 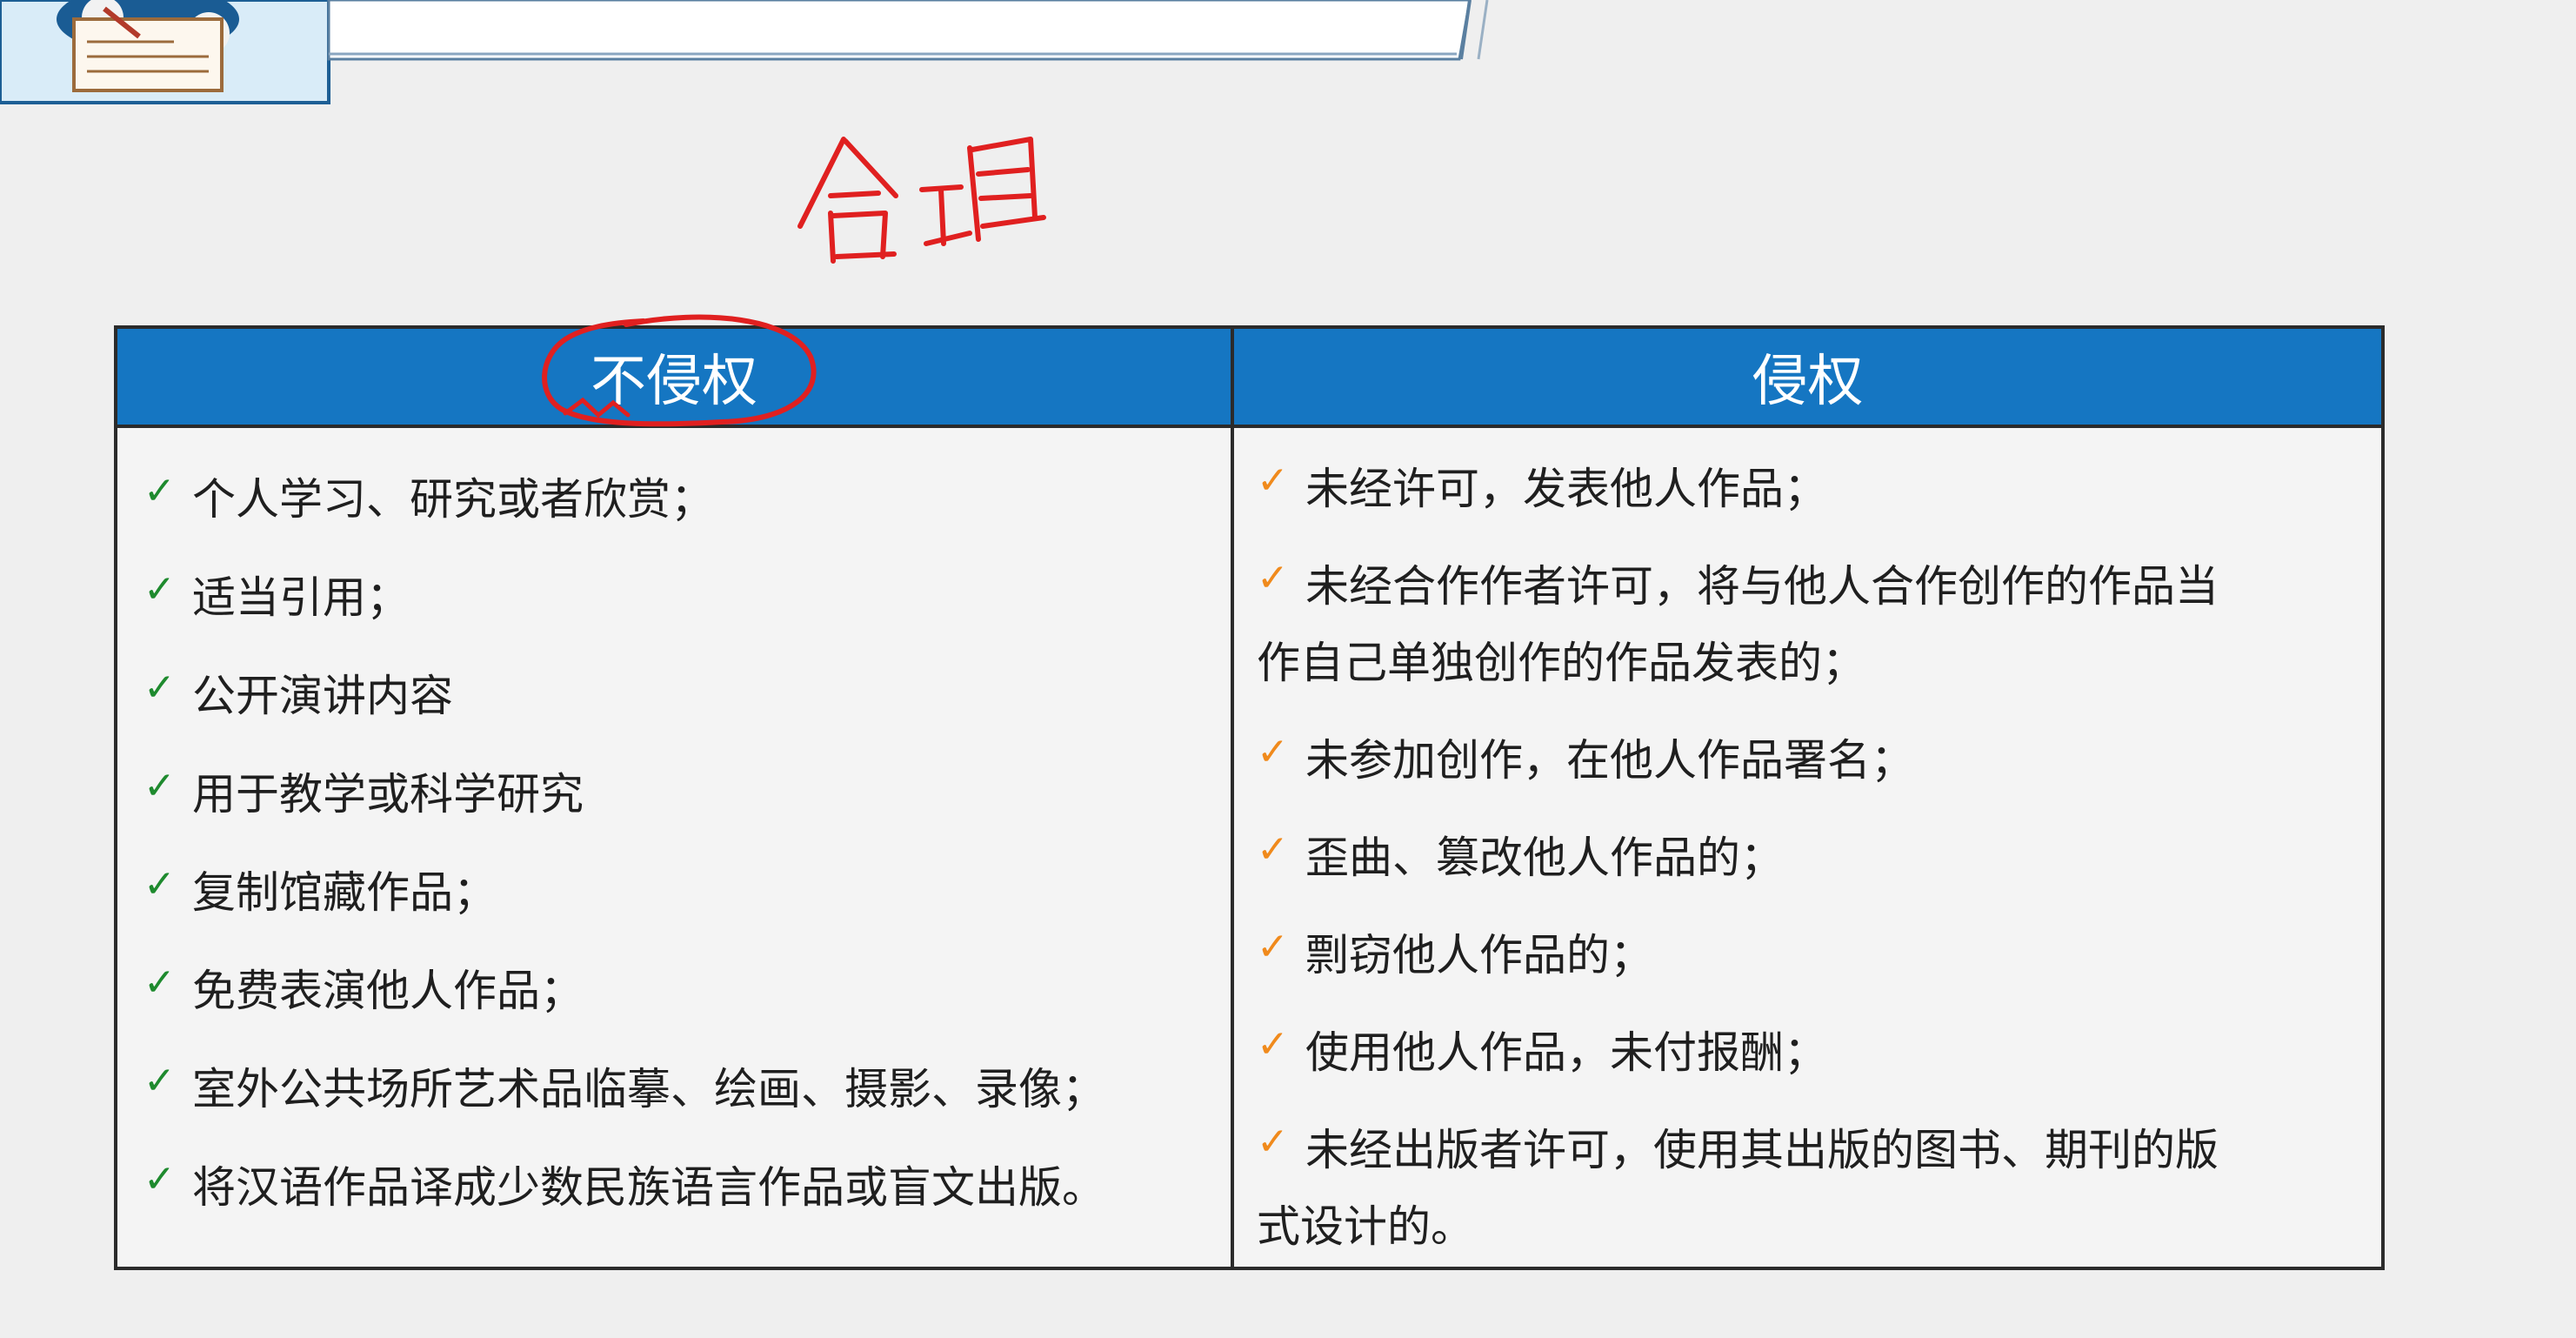 What do you see at coordinates (1809, 489) in the screenshot?
I see `list-item: ✓ 未经许可，发表他人作品；` at bounding box center [1809, 489].